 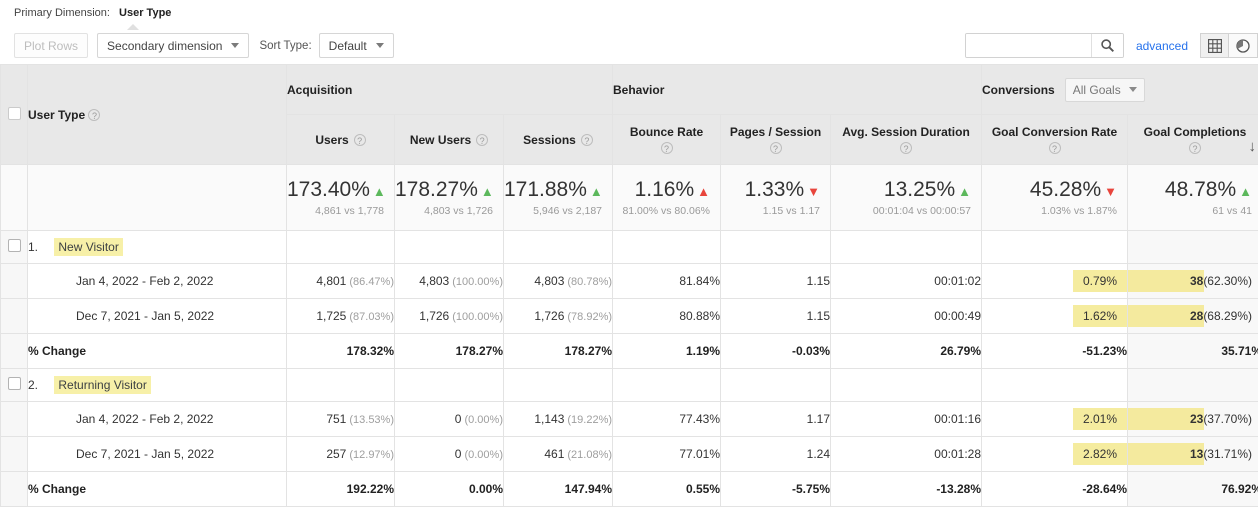 I want to click on select-all-checkbox-cell, so click(x=14, y=114).